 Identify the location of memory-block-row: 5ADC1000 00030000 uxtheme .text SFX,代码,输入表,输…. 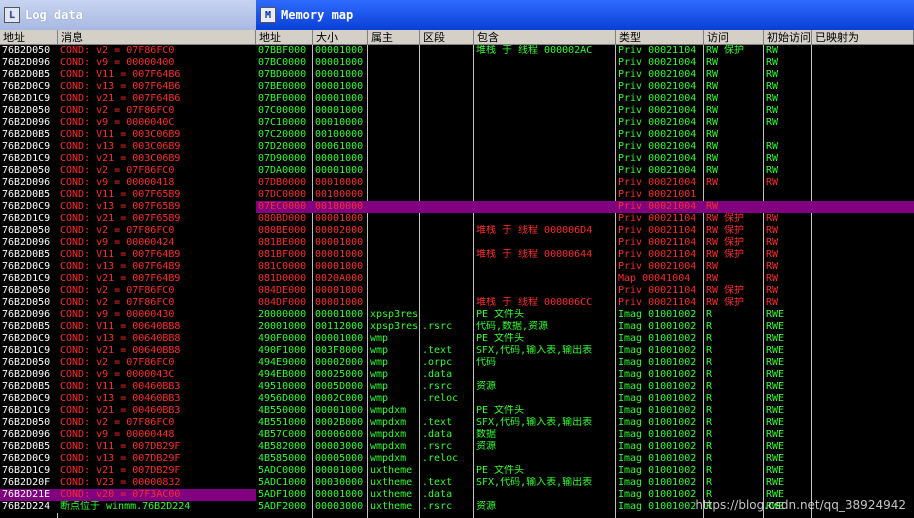
(585, 483).